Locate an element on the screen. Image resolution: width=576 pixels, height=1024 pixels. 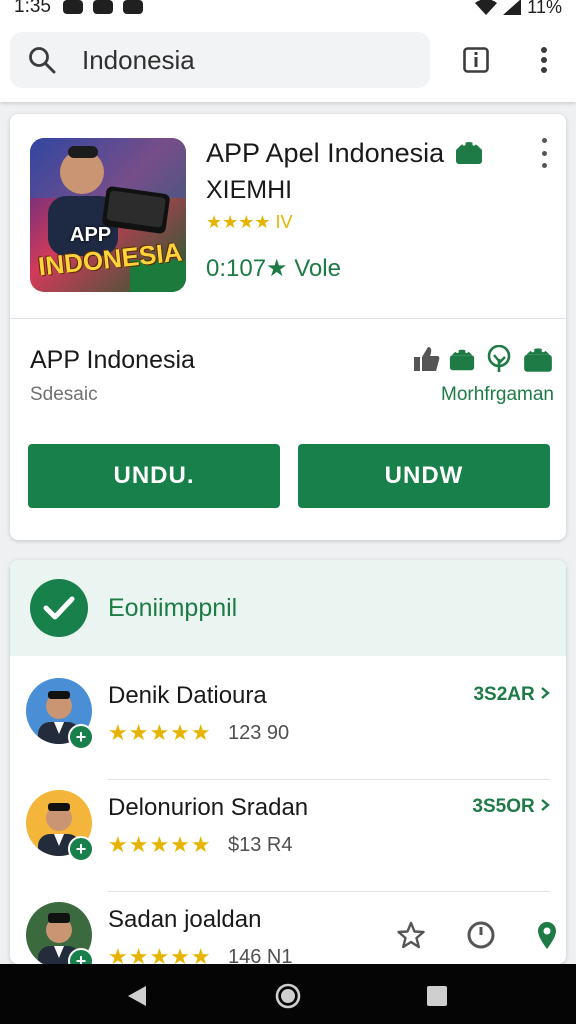
app-title: APP Apel Indonesia is located at coordinates (325, 153).